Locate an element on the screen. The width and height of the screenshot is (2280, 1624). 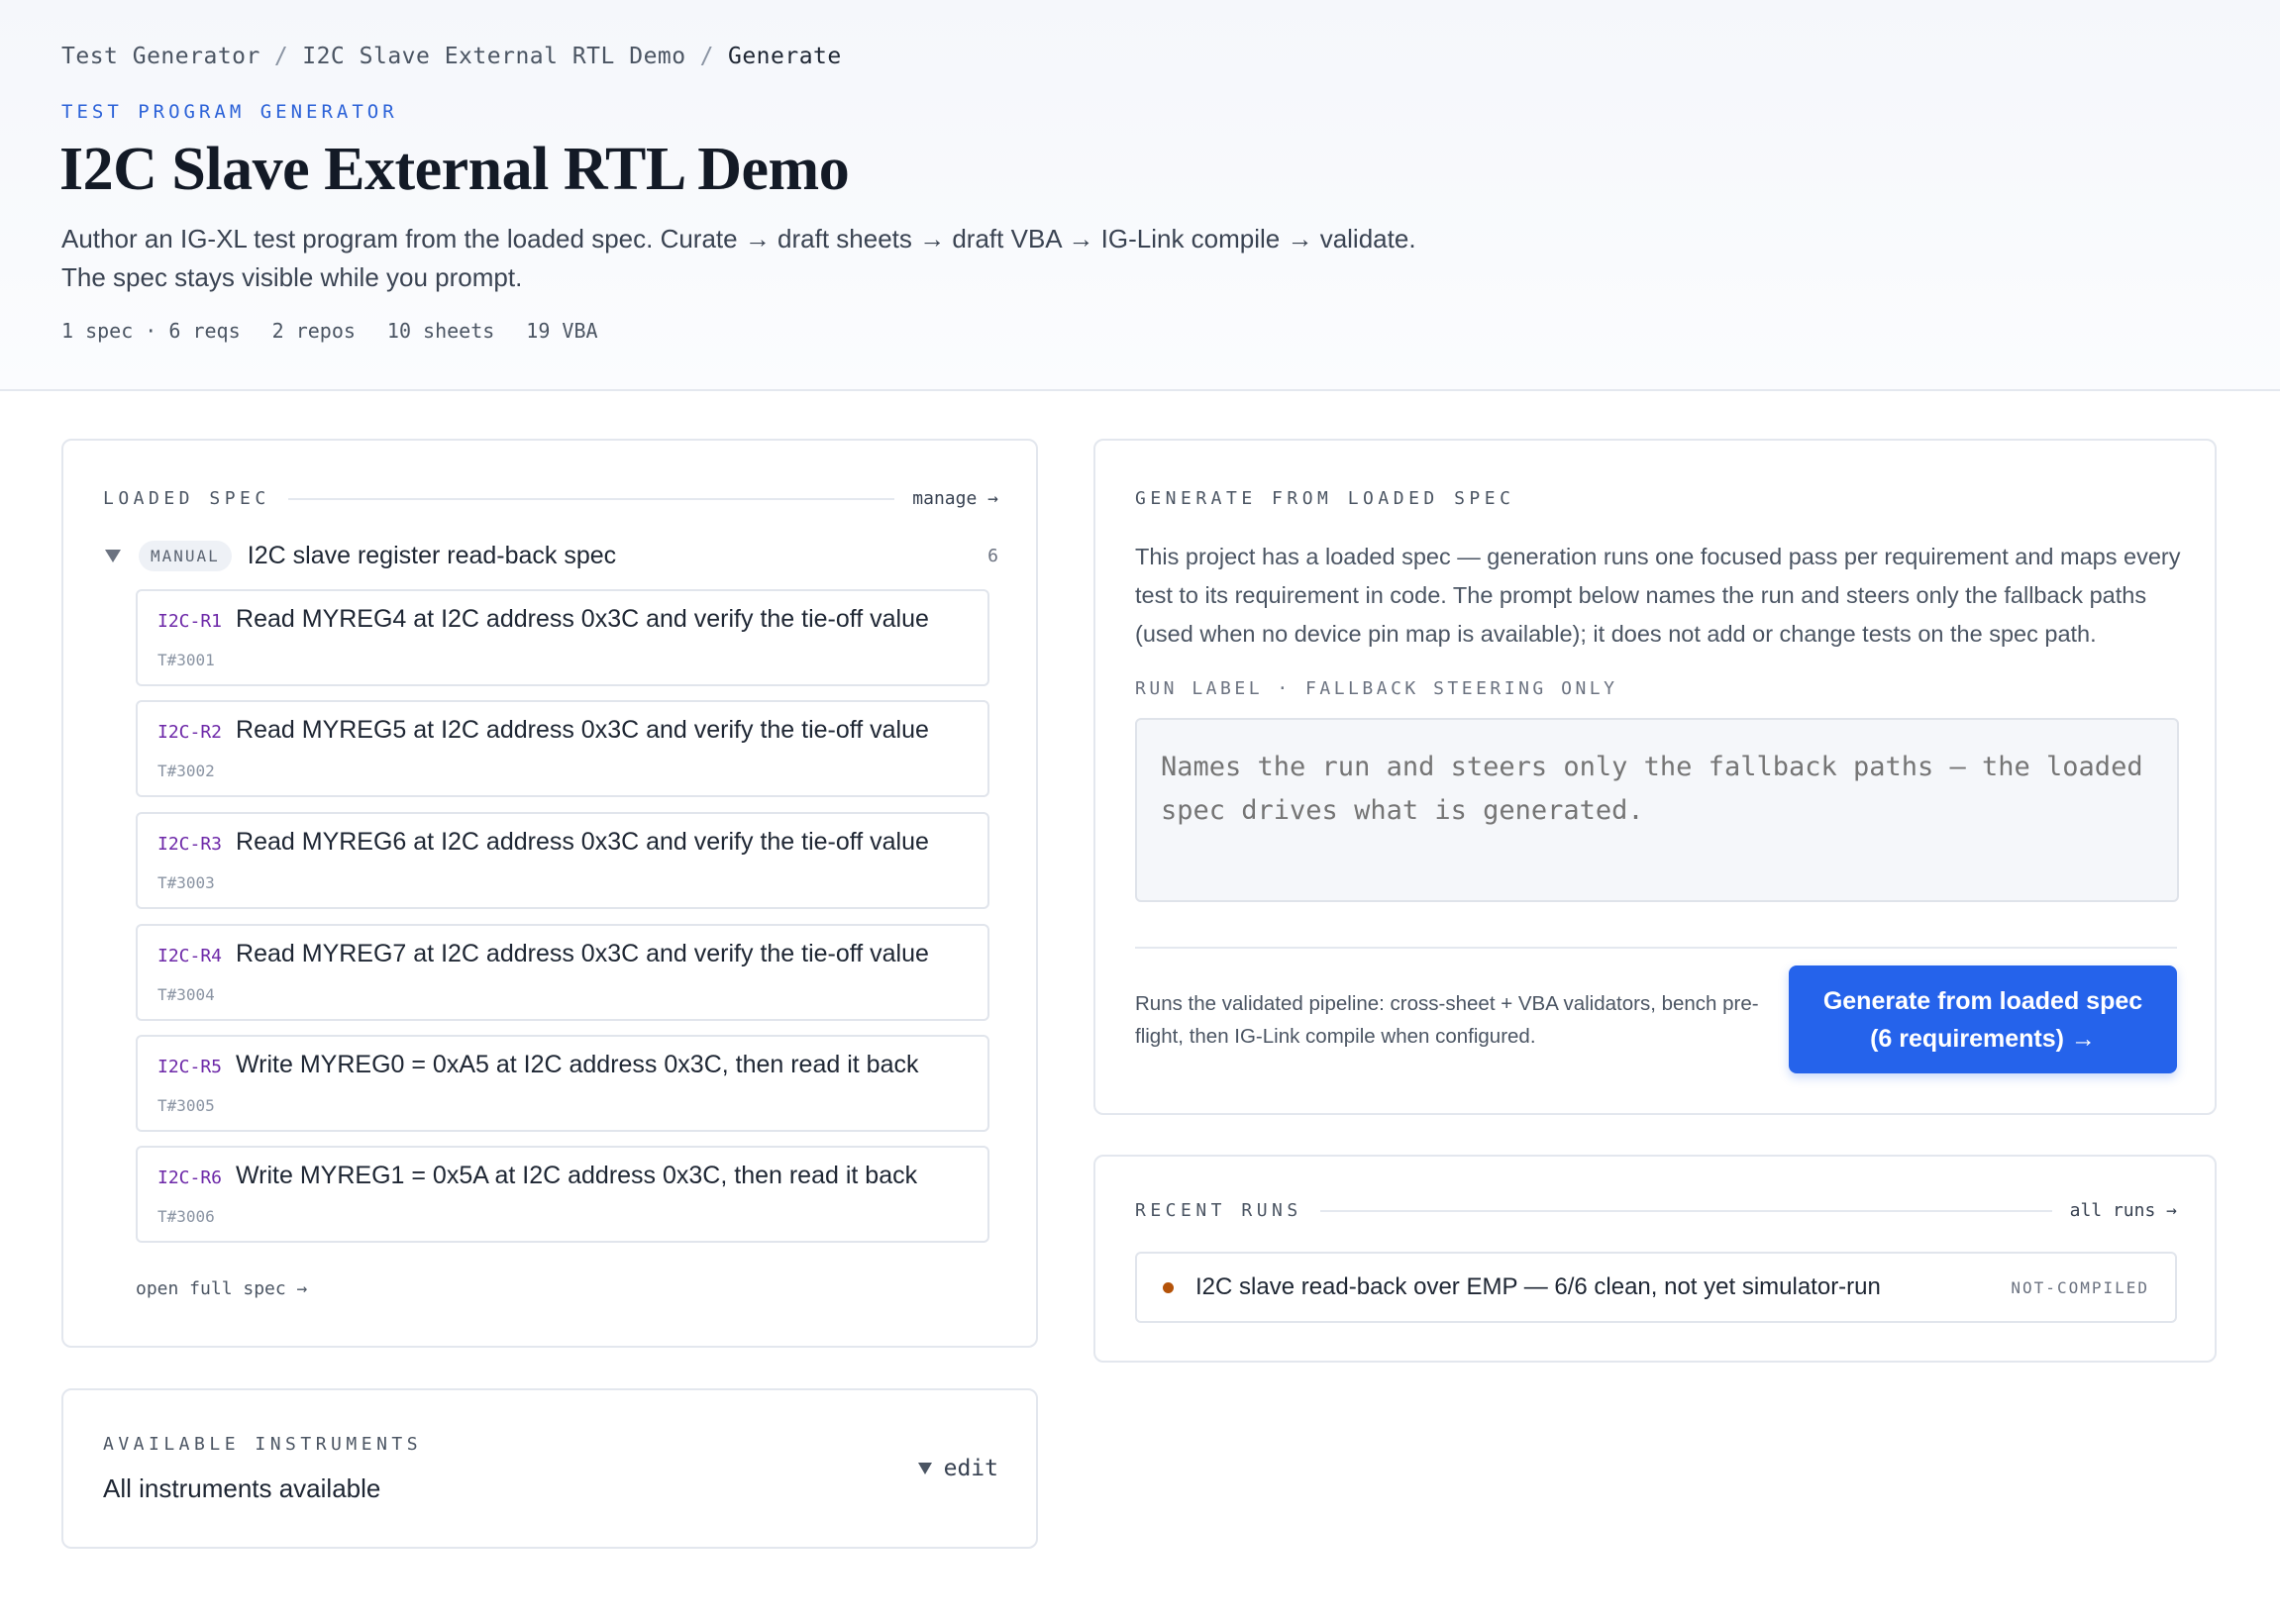
all-runs-link: all runs → is located at coordinates (2123, 1210).